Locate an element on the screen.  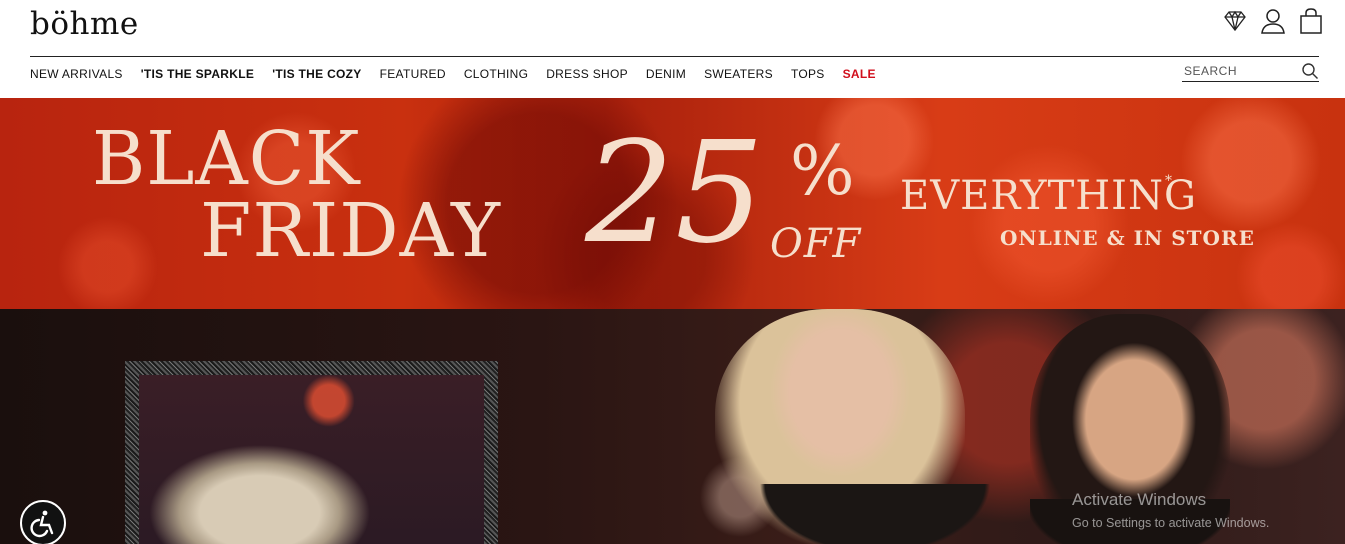
nav-item-tops: TOPS is located at coordinates (808, 74).